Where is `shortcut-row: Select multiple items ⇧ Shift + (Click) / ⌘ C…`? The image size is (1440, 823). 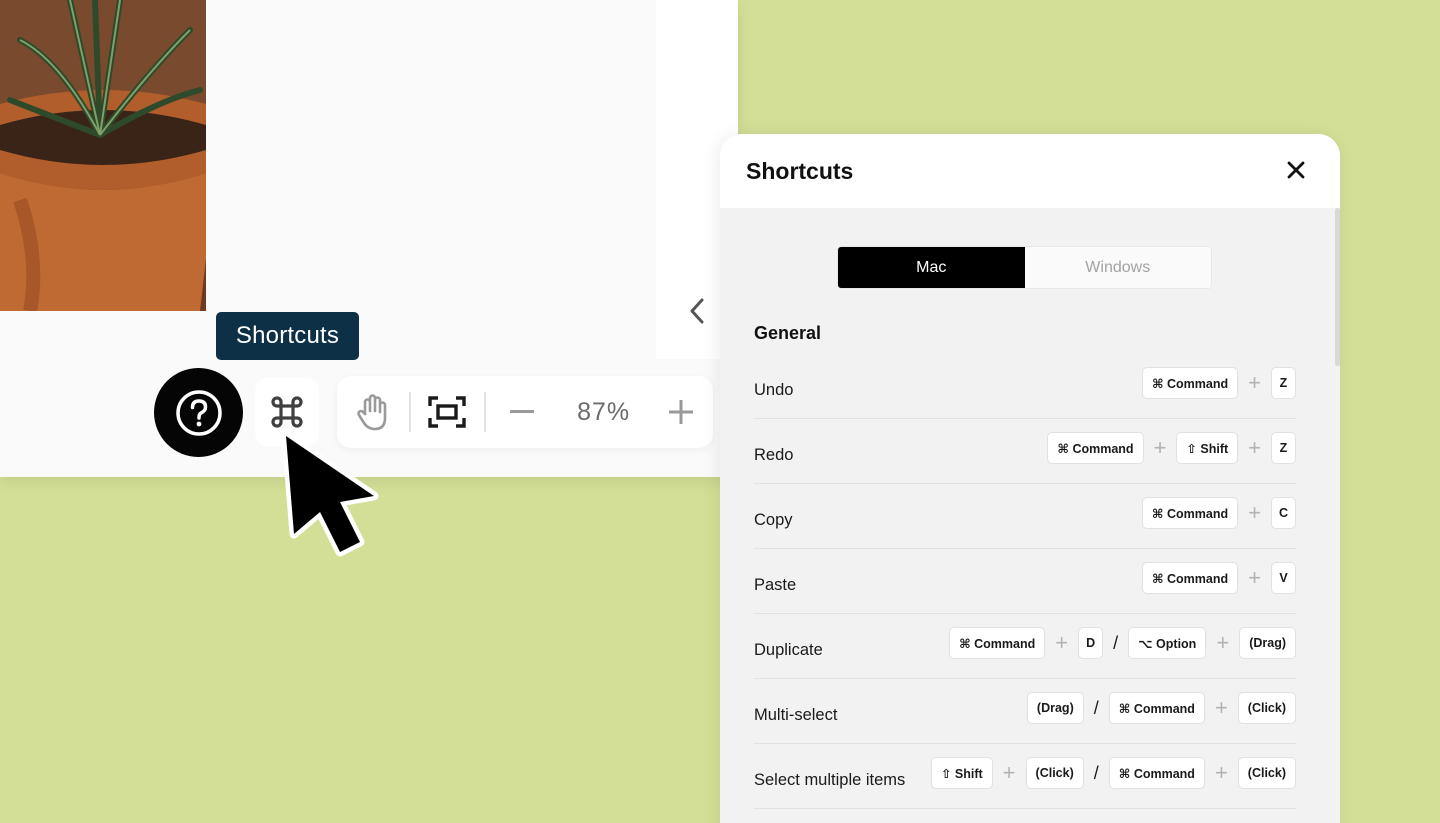 shortcut-row: Select multiple items ⇧ Shift + (Click) / ⌘ C… is located at coordinates (1025, 776).